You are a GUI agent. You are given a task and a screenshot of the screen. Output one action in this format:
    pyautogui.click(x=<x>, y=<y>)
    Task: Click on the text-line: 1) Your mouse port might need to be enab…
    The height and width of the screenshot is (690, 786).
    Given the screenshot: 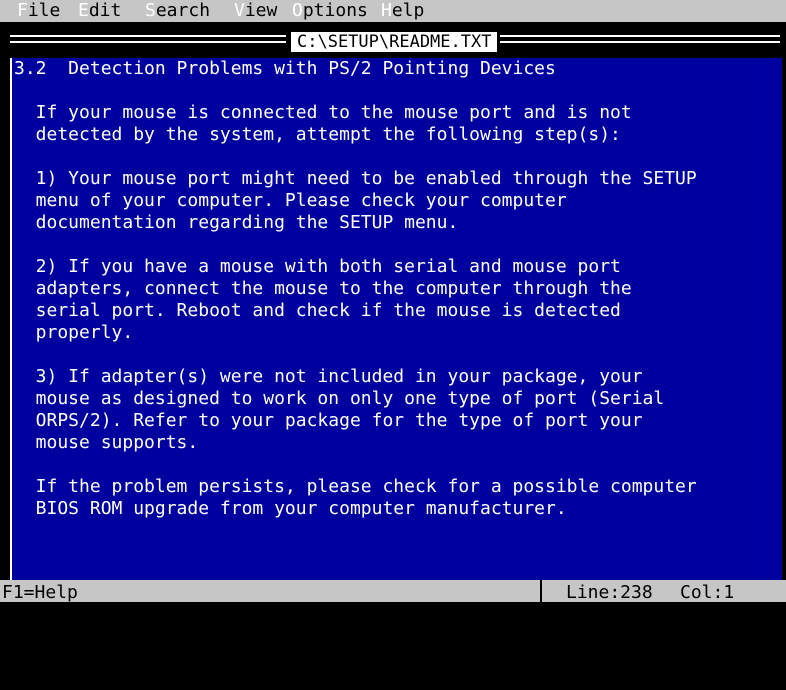 What is the action you would take?
    pyautogui.click(x=355, y=178)
    